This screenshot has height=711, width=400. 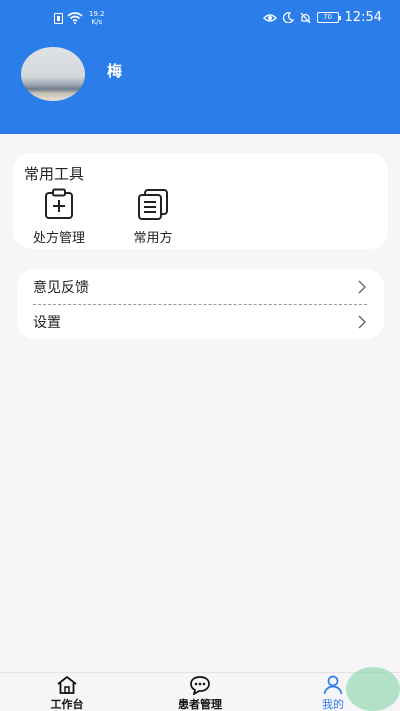 I want to click on speed-value: 19.2, so click(x=97, y=14).